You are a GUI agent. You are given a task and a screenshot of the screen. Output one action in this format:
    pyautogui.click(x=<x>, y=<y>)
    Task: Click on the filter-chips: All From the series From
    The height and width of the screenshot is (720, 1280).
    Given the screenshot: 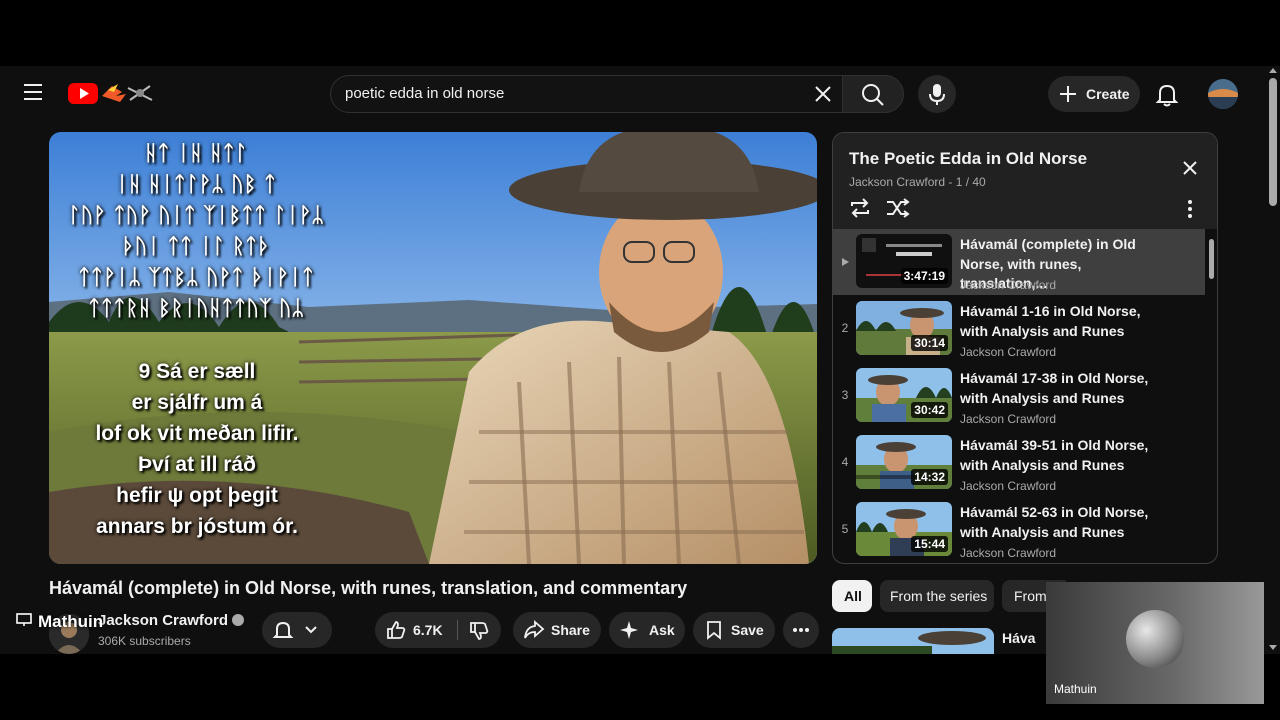 What is the action you would take?
    pyautogui.click(x=949, y=596)
    